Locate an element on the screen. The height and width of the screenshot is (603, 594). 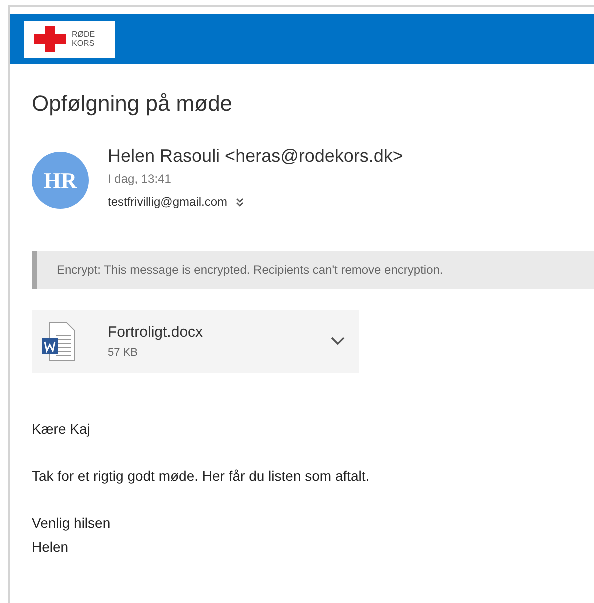
logo-text: KORS is located at coordinates (84, 43).